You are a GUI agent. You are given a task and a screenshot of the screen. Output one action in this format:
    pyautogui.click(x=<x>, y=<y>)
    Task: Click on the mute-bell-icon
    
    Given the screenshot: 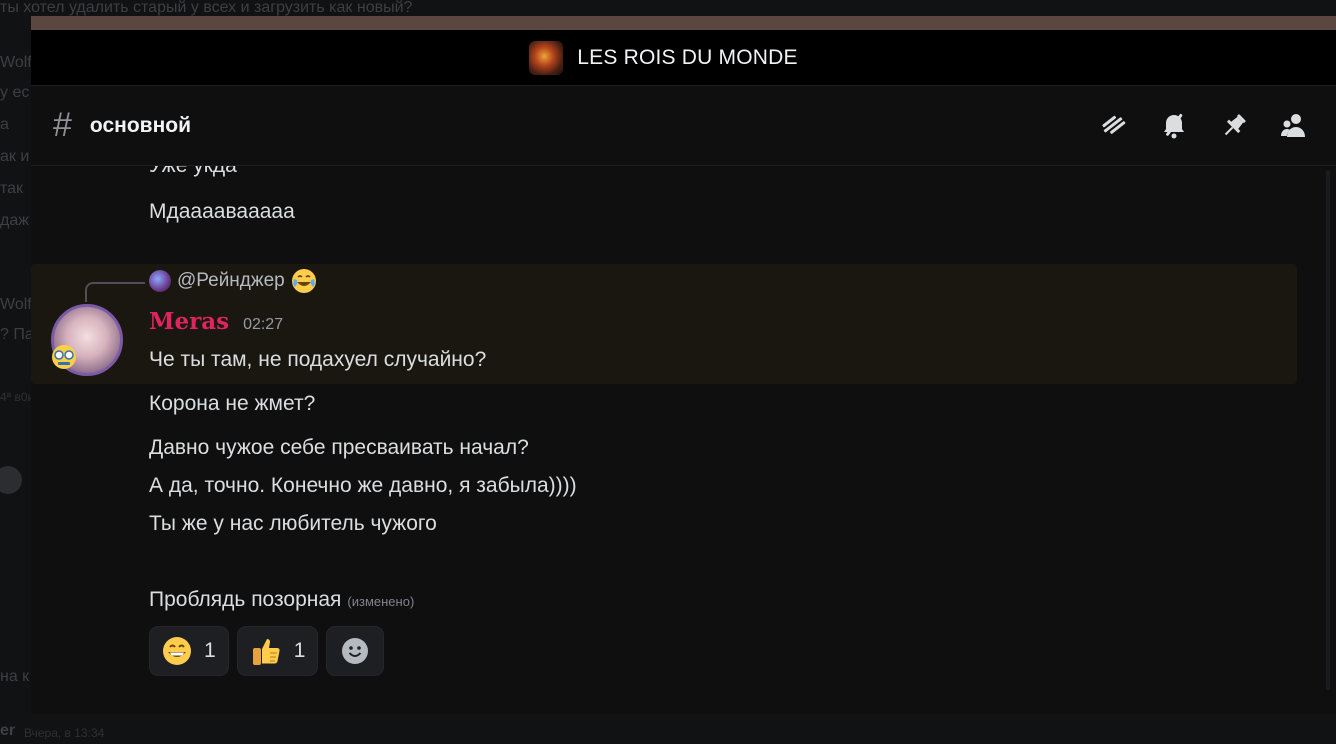 What is the action you would take?
    pyautogui.click(x=1174, y=126)
    